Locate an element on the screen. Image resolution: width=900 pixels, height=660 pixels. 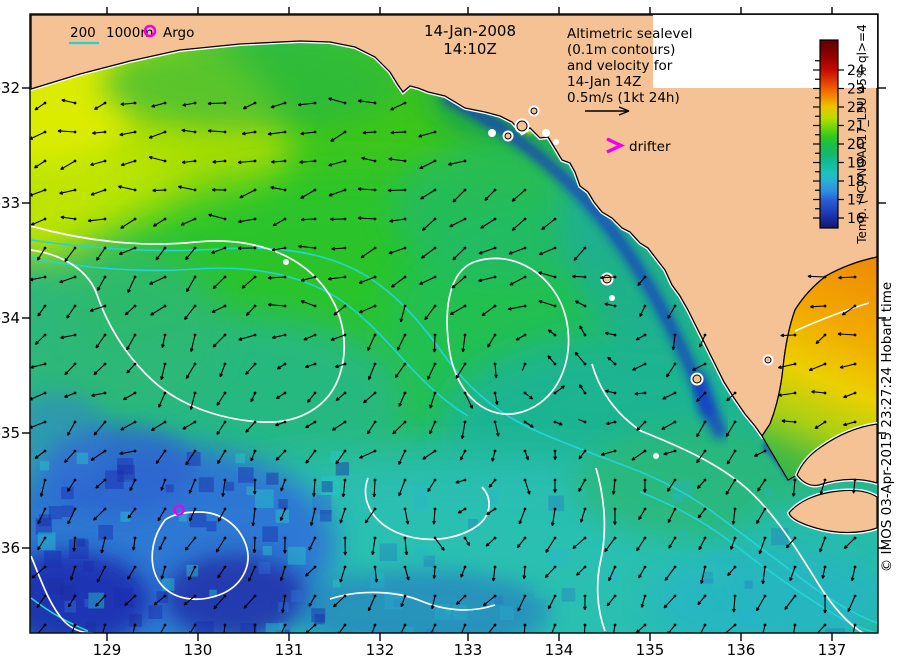
note-line-3: and velocity for is located at coordinates (620, 66).